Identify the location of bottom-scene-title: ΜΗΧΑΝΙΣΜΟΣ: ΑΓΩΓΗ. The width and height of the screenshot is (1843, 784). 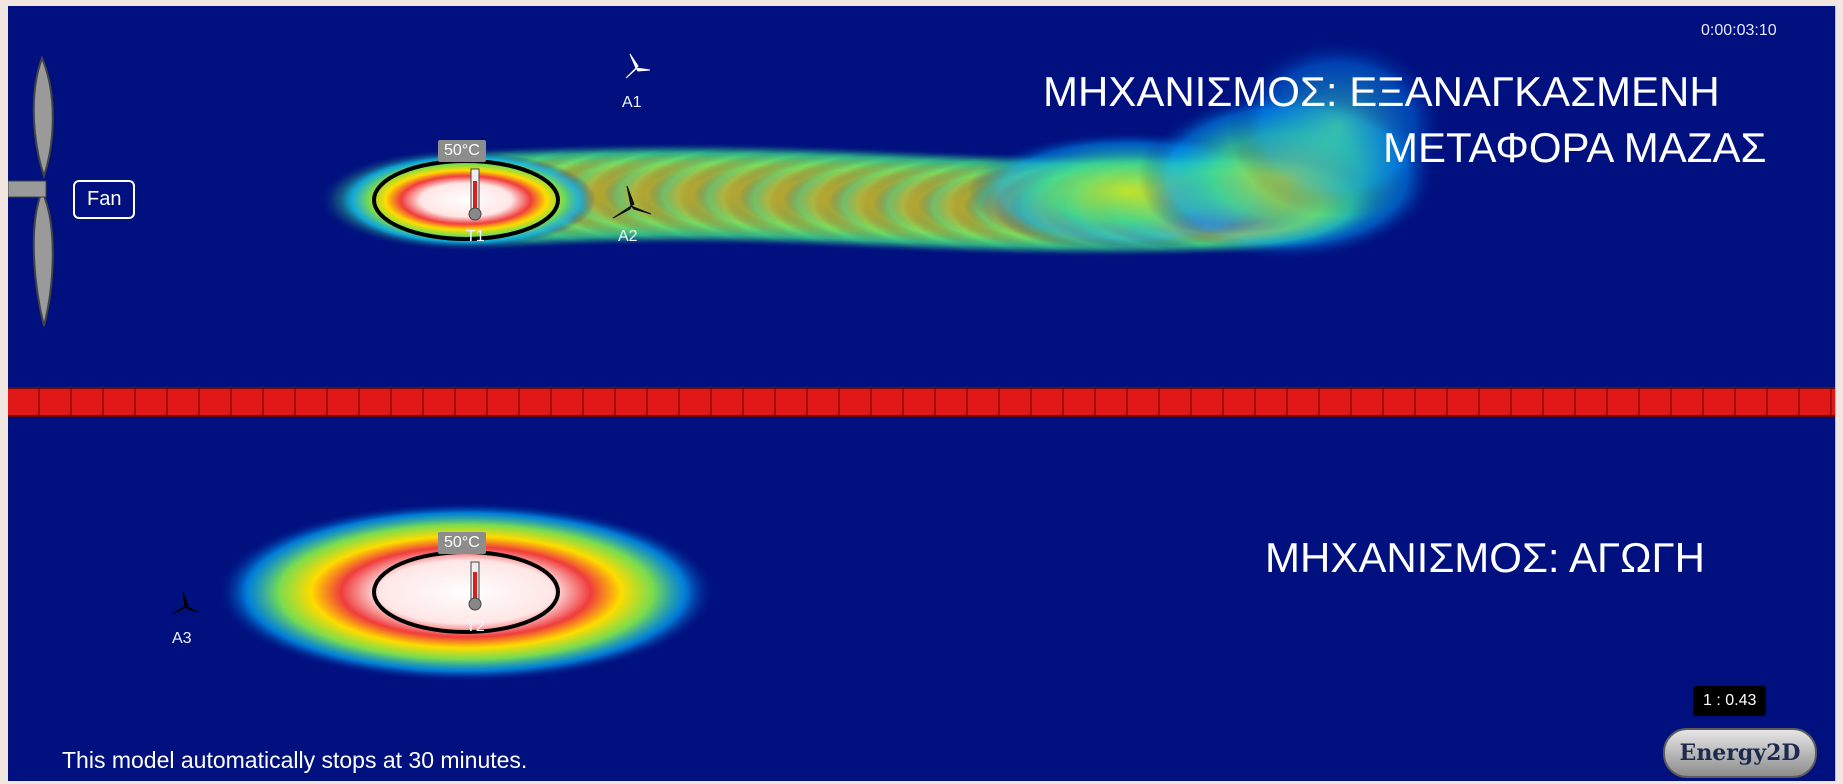
(1485, 557).